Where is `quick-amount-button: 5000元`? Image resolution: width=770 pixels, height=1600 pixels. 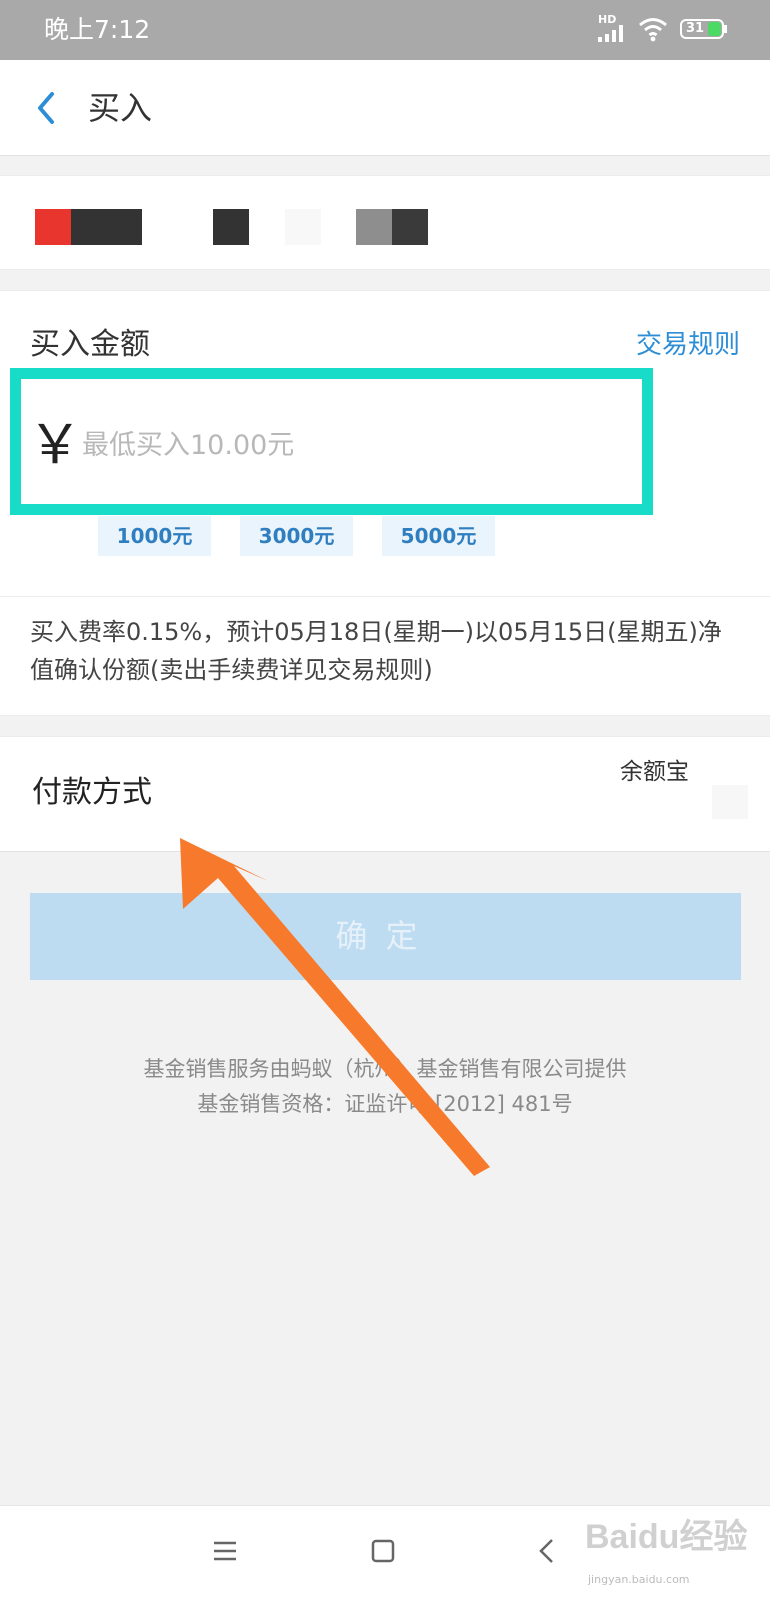 quick-amount-button: 5000元 is located at coordinates (438, 536).